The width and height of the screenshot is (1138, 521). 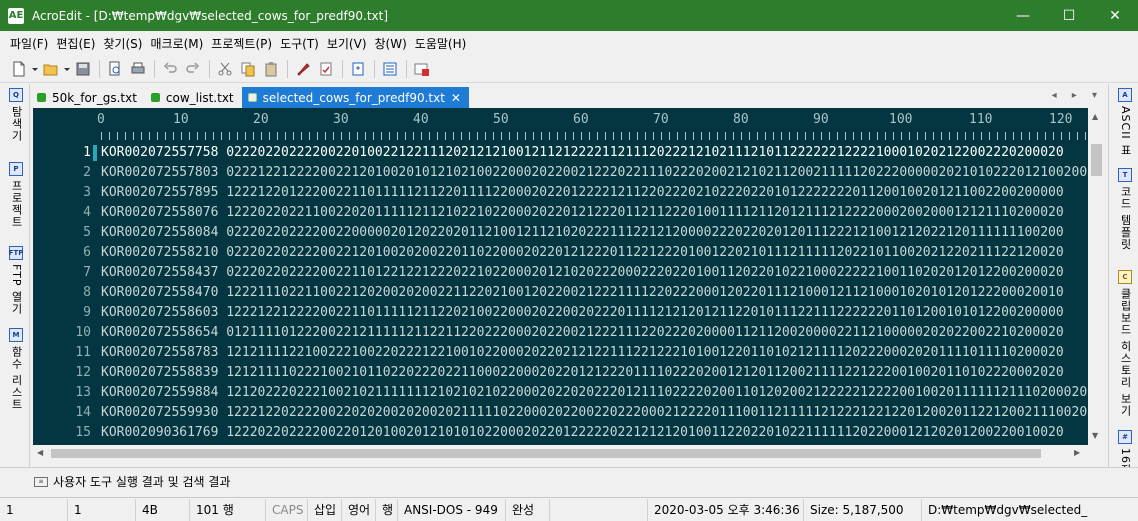 What do you see at coordinates (1077, 452) in the screenshot?
I see `scroll-right-icon: ▶` at bounding box center [1077, 452].